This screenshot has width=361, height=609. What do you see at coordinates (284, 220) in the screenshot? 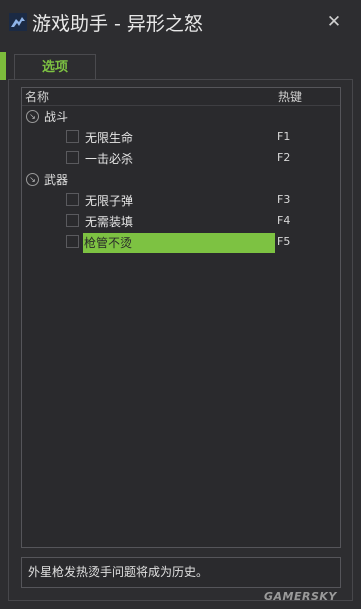
I see `hotkey-label: F4` at bounding box center [284, 220].